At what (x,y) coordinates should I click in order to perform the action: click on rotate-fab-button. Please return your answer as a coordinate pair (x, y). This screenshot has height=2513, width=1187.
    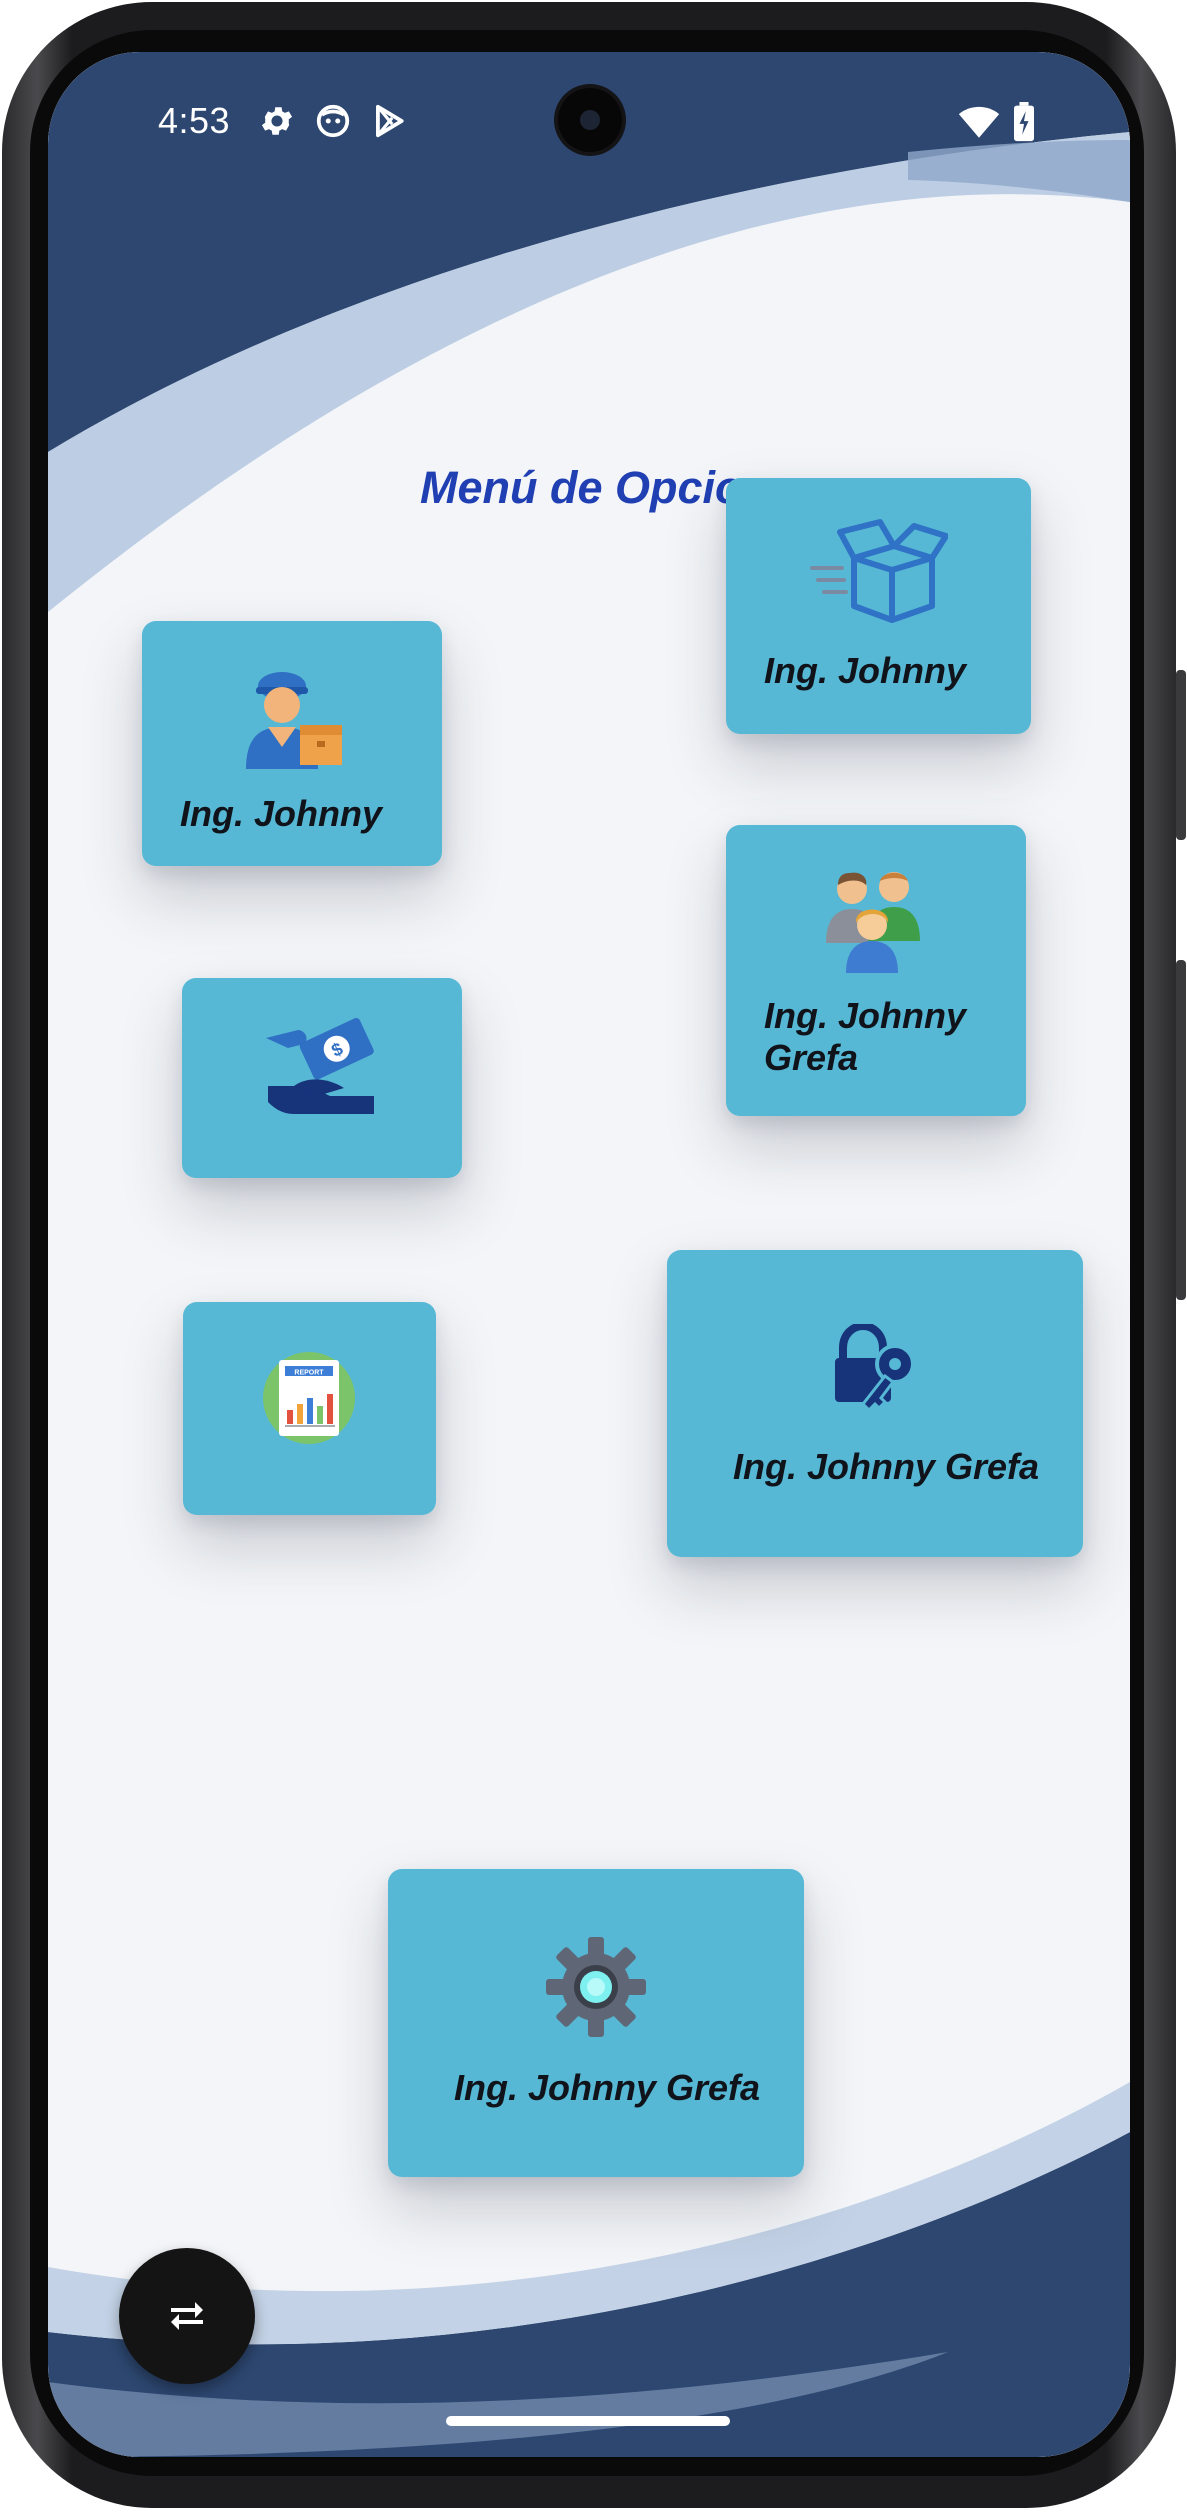
    Looking at the image, I should click on (187, 2316).